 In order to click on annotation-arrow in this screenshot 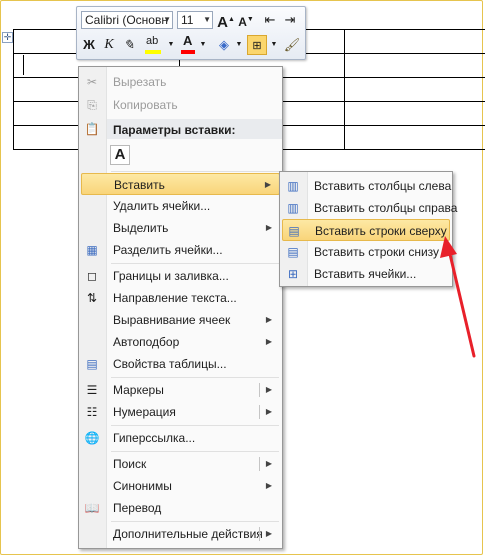, I will do `click(458, 297)`.